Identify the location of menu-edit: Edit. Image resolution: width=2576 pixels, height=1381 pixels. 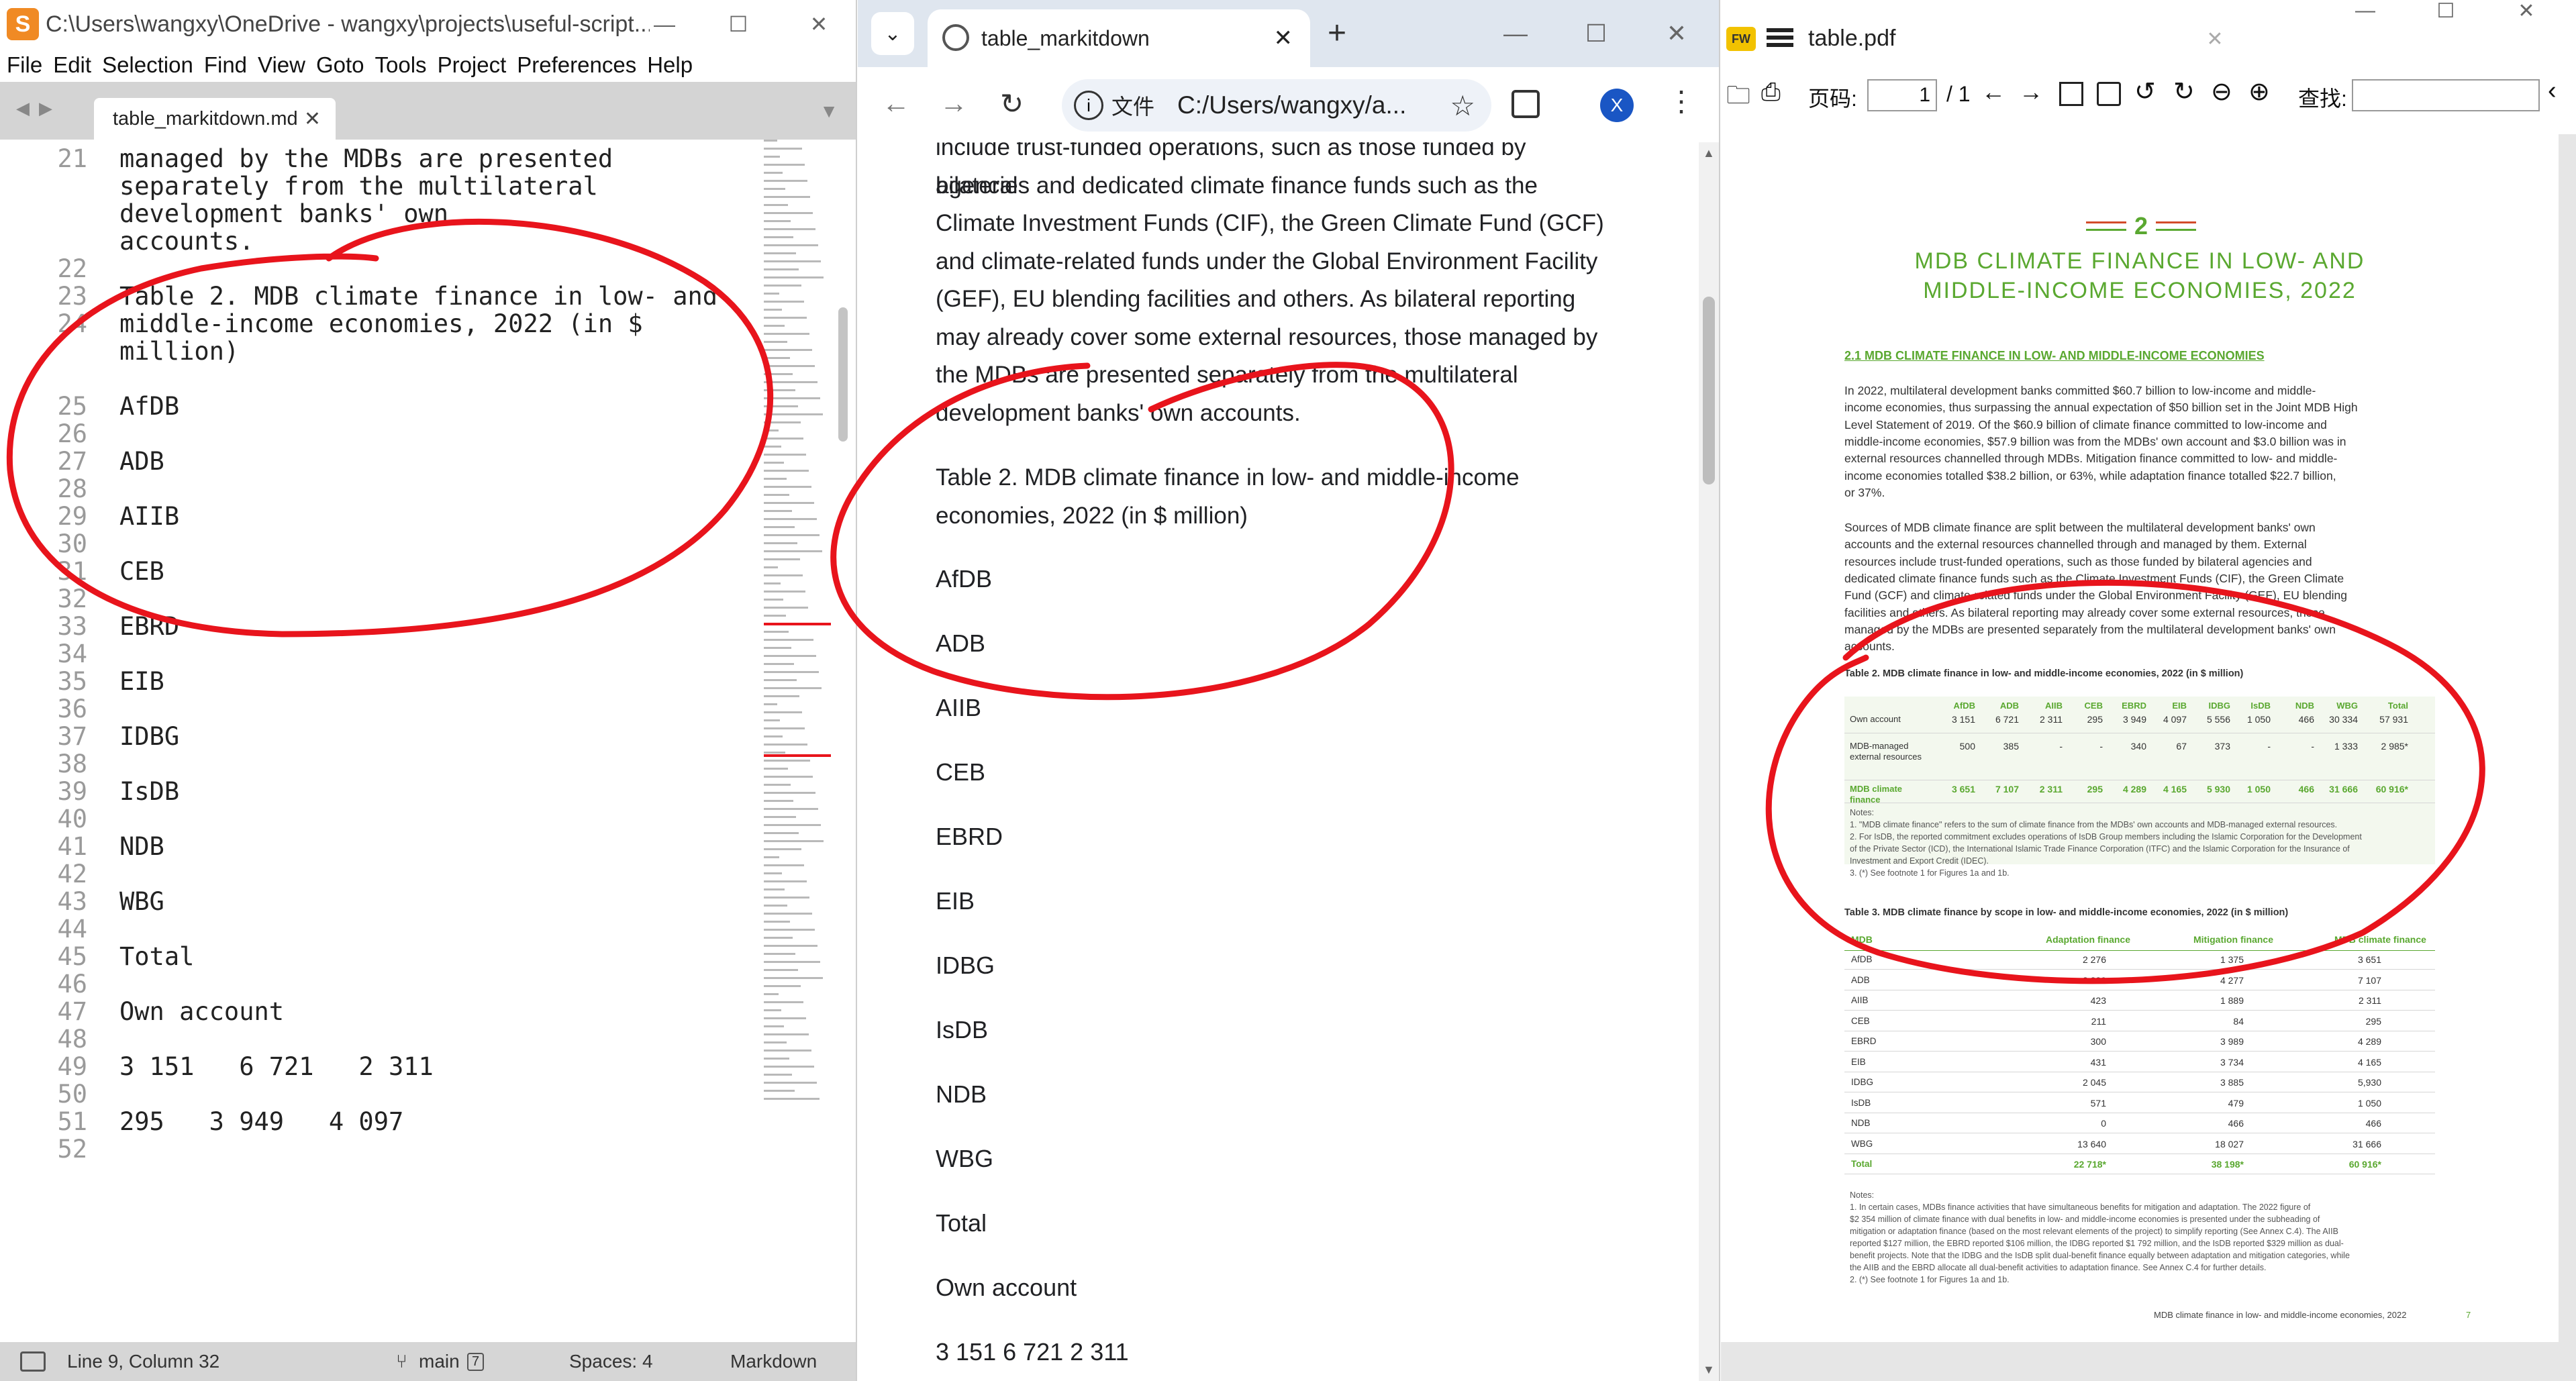
(72, 65).